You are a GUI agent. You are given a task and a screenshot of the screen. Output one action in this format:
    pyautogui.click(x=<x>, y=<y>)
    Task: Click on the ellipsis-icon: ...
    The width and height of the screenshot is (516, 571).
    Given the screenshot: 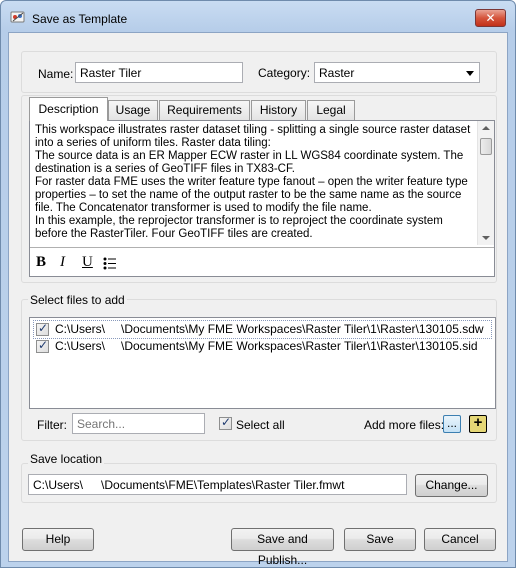 What is the action you would take?
    pyautogui.click(x=451, y=423)
    